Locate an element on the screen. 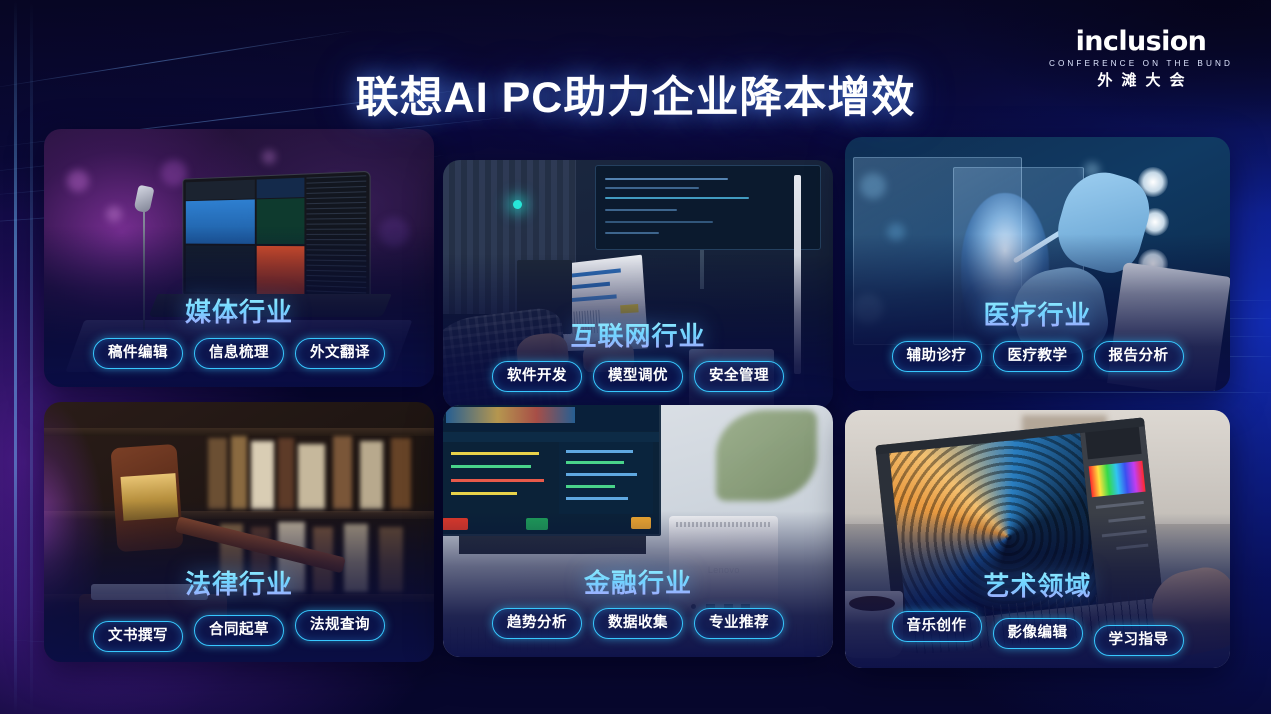 The image size is (1271, 714). logo-chinese-name: 外滩大会 is located at coordinates (1145, 81).